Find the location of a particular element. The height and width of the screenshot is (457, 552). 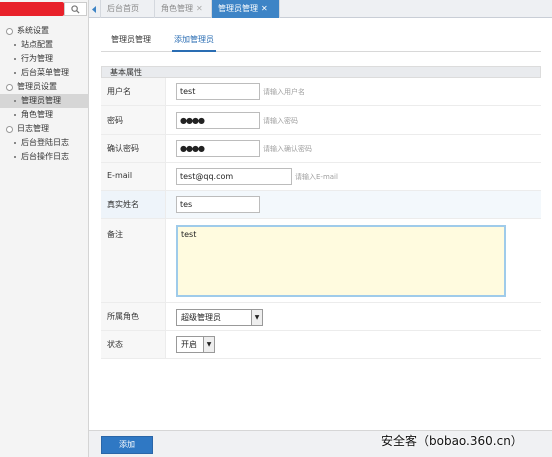

confirm-password-hint: 请输入确认密码 is located at coordinates (287, 149).